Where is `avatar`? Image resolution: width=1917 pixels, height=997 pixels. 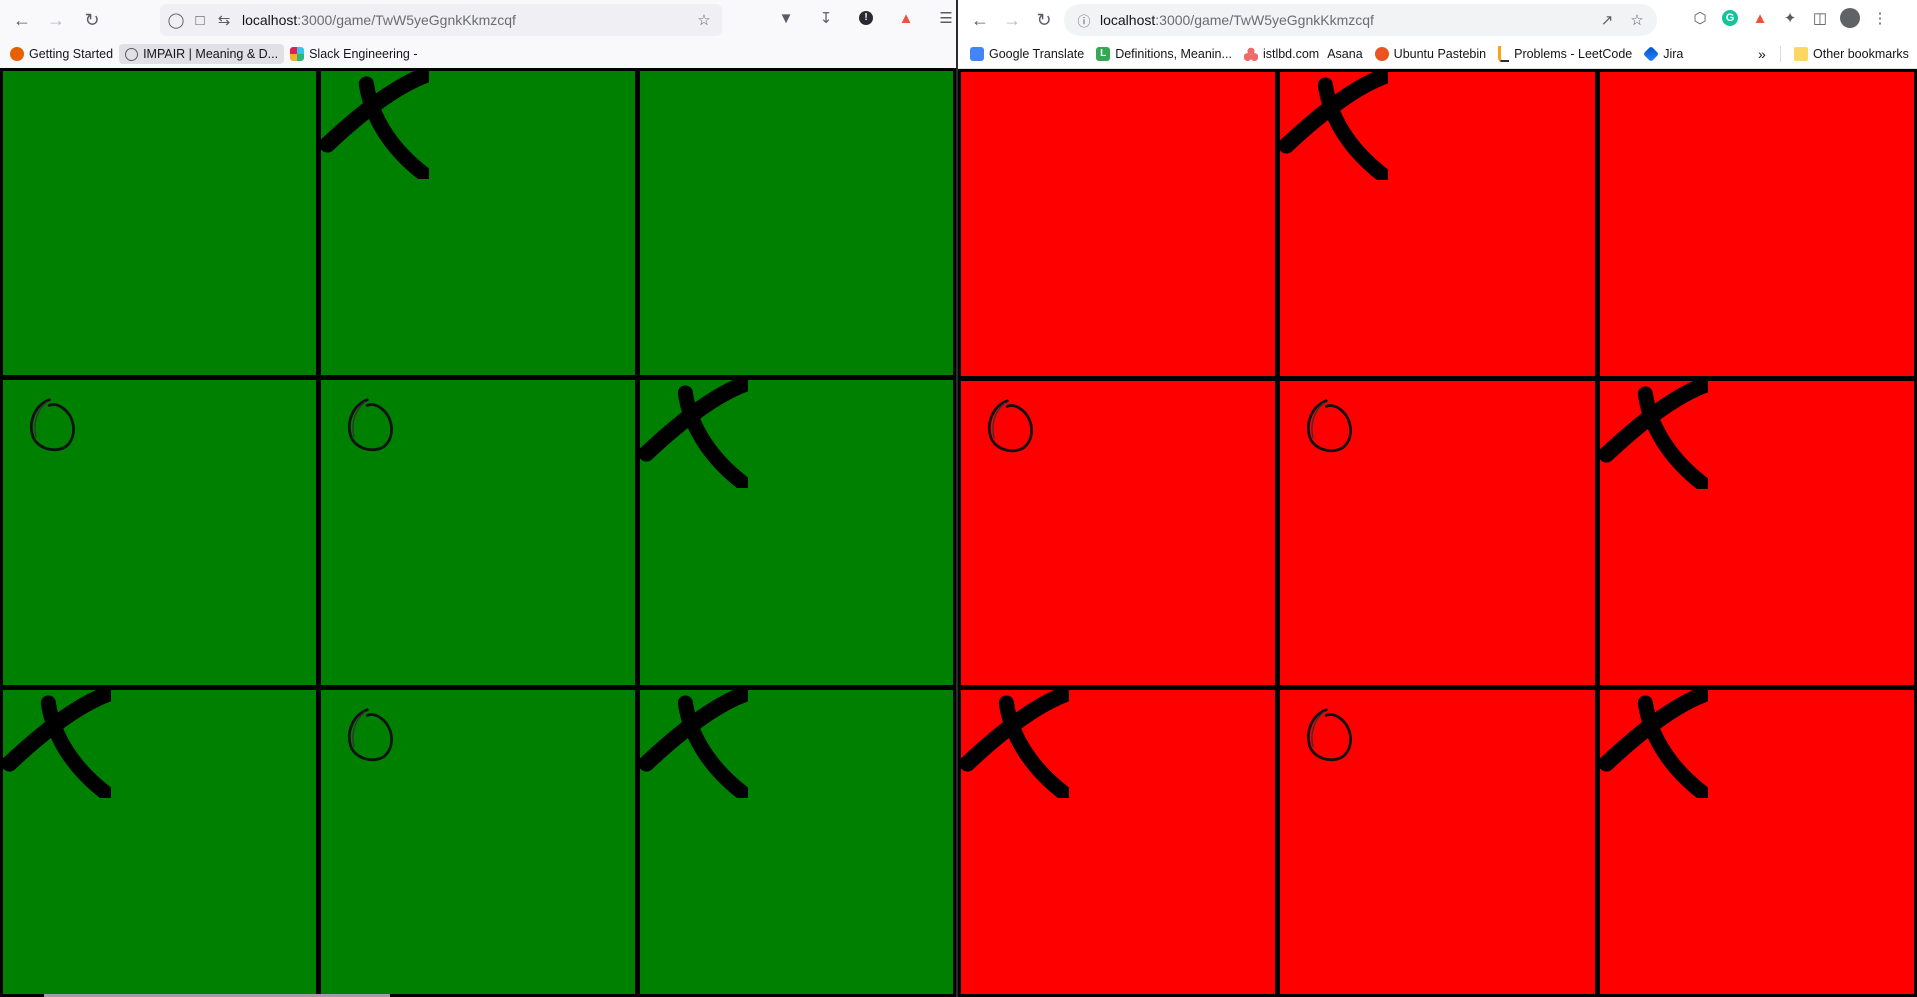
avatar is located at coordinates (1850, 18).